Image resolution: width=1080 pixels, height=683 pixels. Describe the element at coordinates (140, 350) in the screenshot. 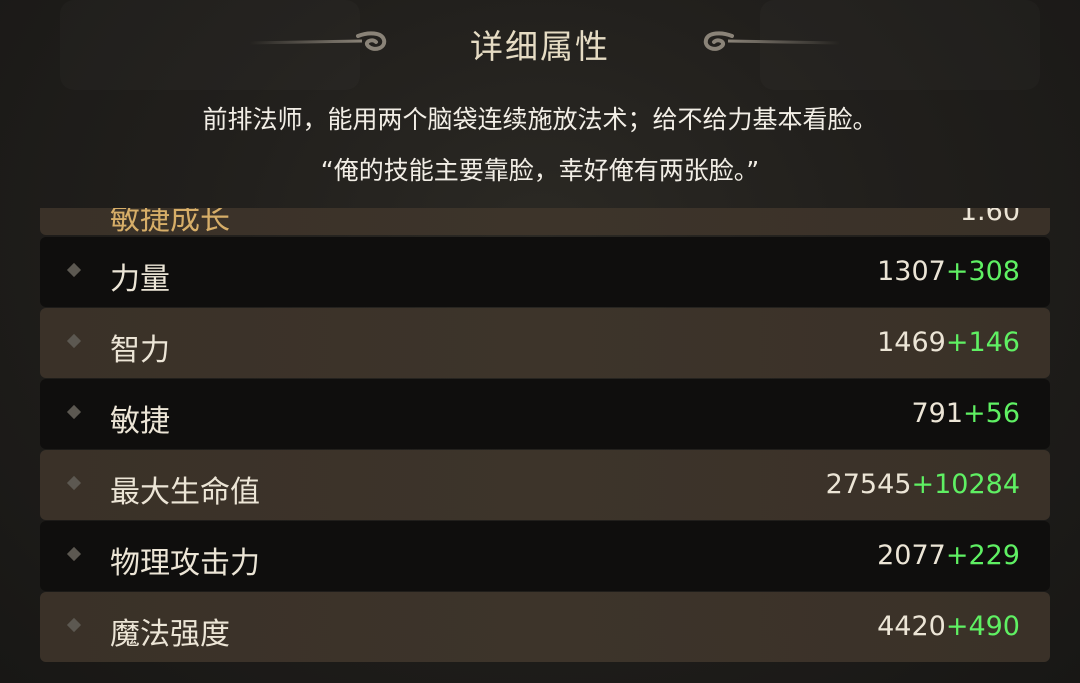

I see `stat-label: 智力` at that location.